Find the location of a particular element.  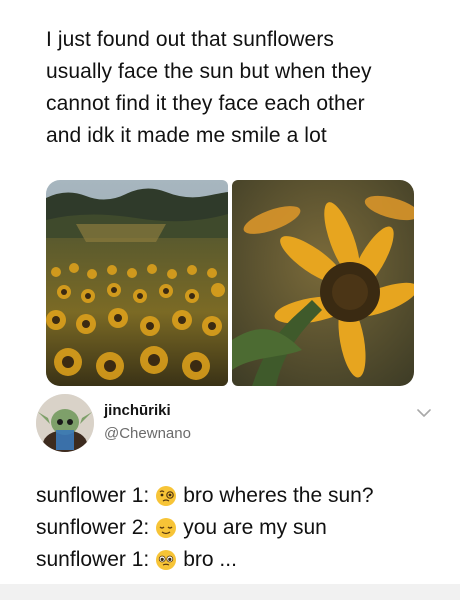

bottom-divider is located at coordinates (230, 592).